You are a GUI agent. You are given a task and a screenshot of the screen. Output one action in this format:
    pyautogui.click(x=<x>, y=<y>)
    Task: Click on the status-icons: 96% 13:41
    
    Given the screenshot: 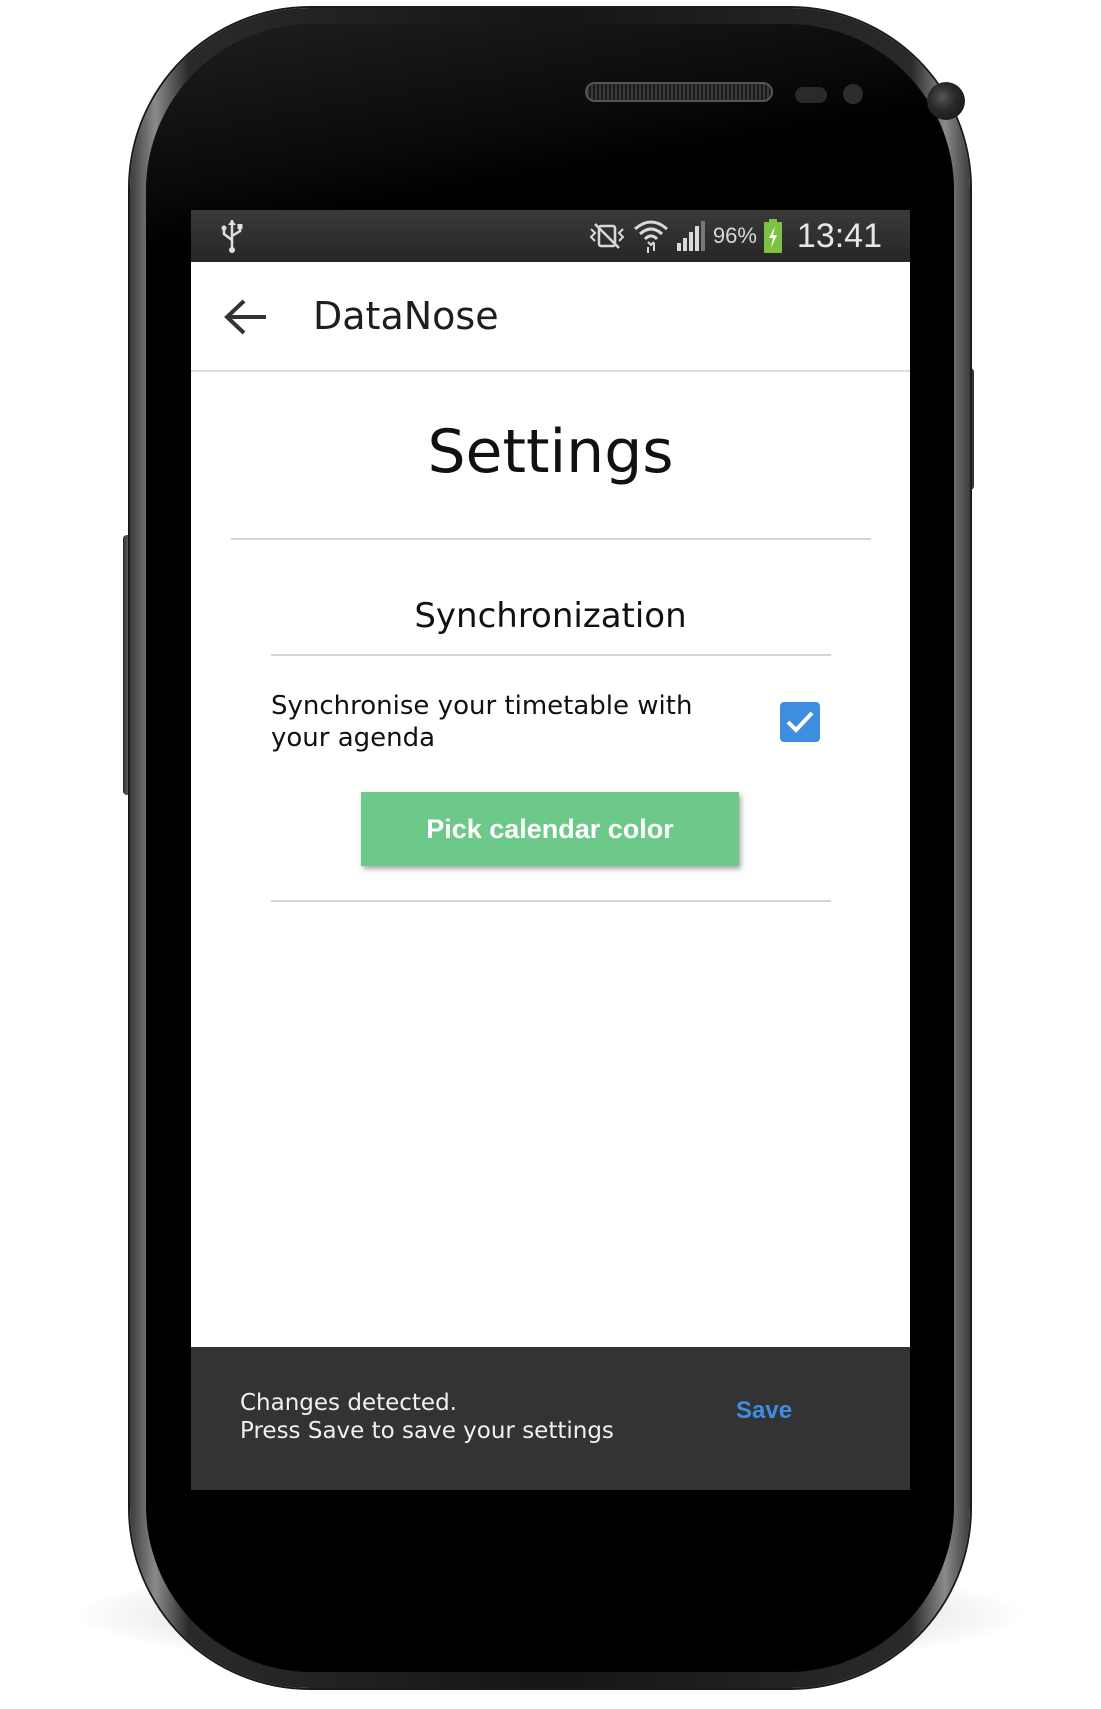 What is the action you would take?
    pyautogui.click(x=734, y=236)
    